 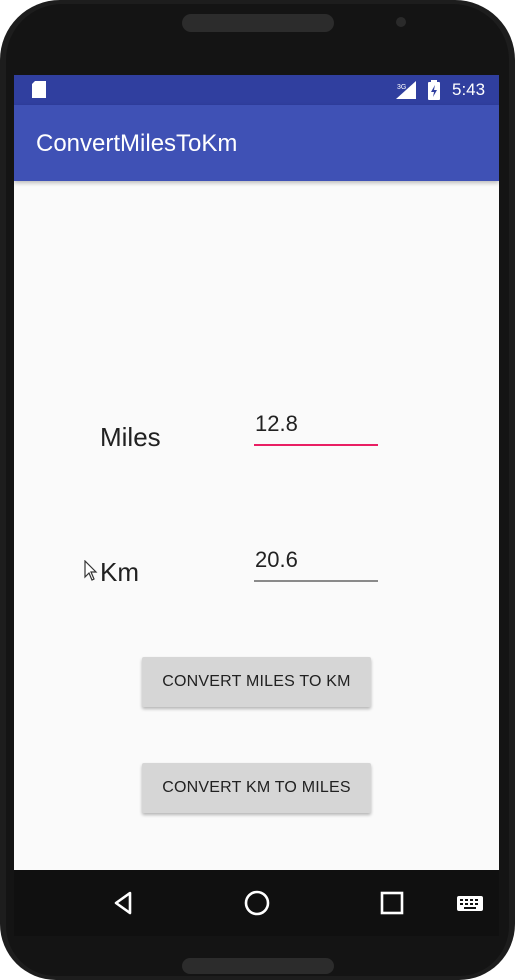 What do you see at coordinates (316, 445) in the screenshot?
I see `miles-input-underline` at bounding box center [316, 445].